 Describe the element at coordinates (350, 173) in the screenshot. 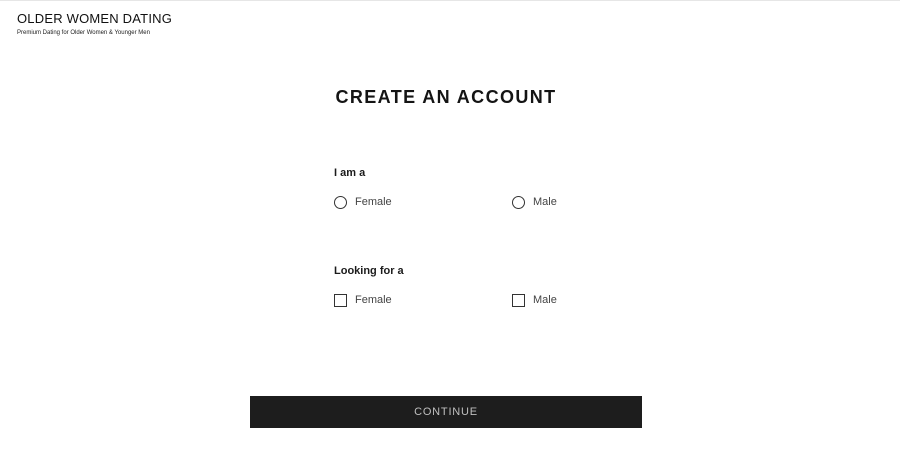

I see `i-am-label: I am a` at that location.